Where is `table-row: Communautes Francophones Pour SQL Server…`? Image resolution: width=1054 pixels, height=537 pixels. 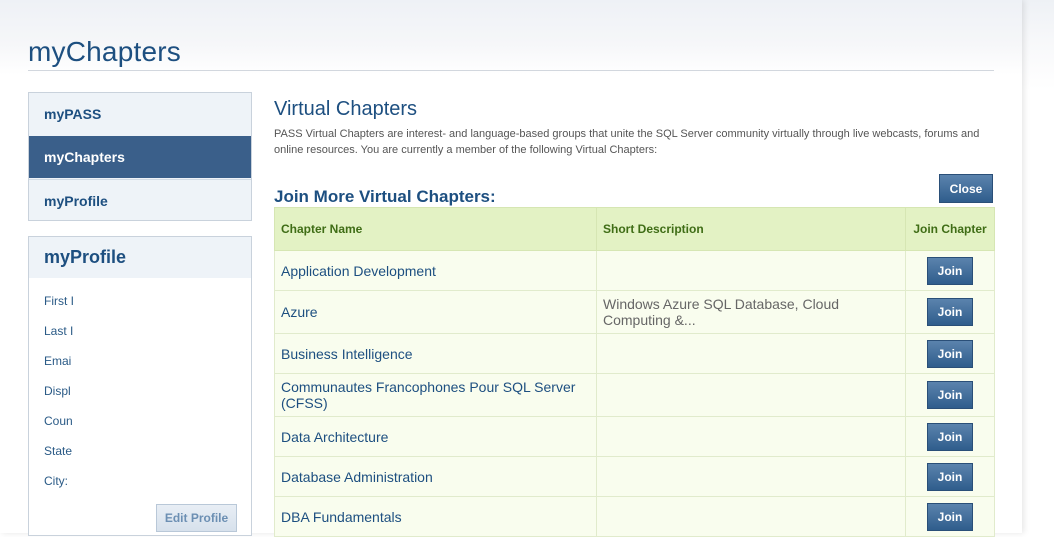
table-row: Communautes Francophones Pour SQL Server… is located at coordinates (634, 395).